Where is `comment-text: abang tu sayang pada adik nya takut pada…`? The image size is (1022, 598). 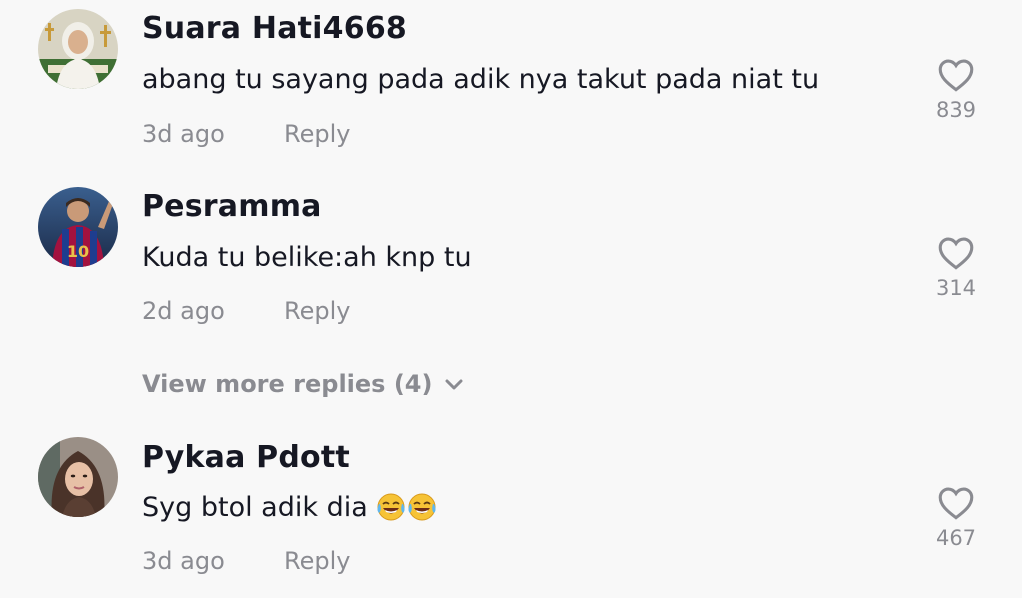
comment-text: abang tu sayang pada adik nya takut pada… is located at coordinates (481, 79).